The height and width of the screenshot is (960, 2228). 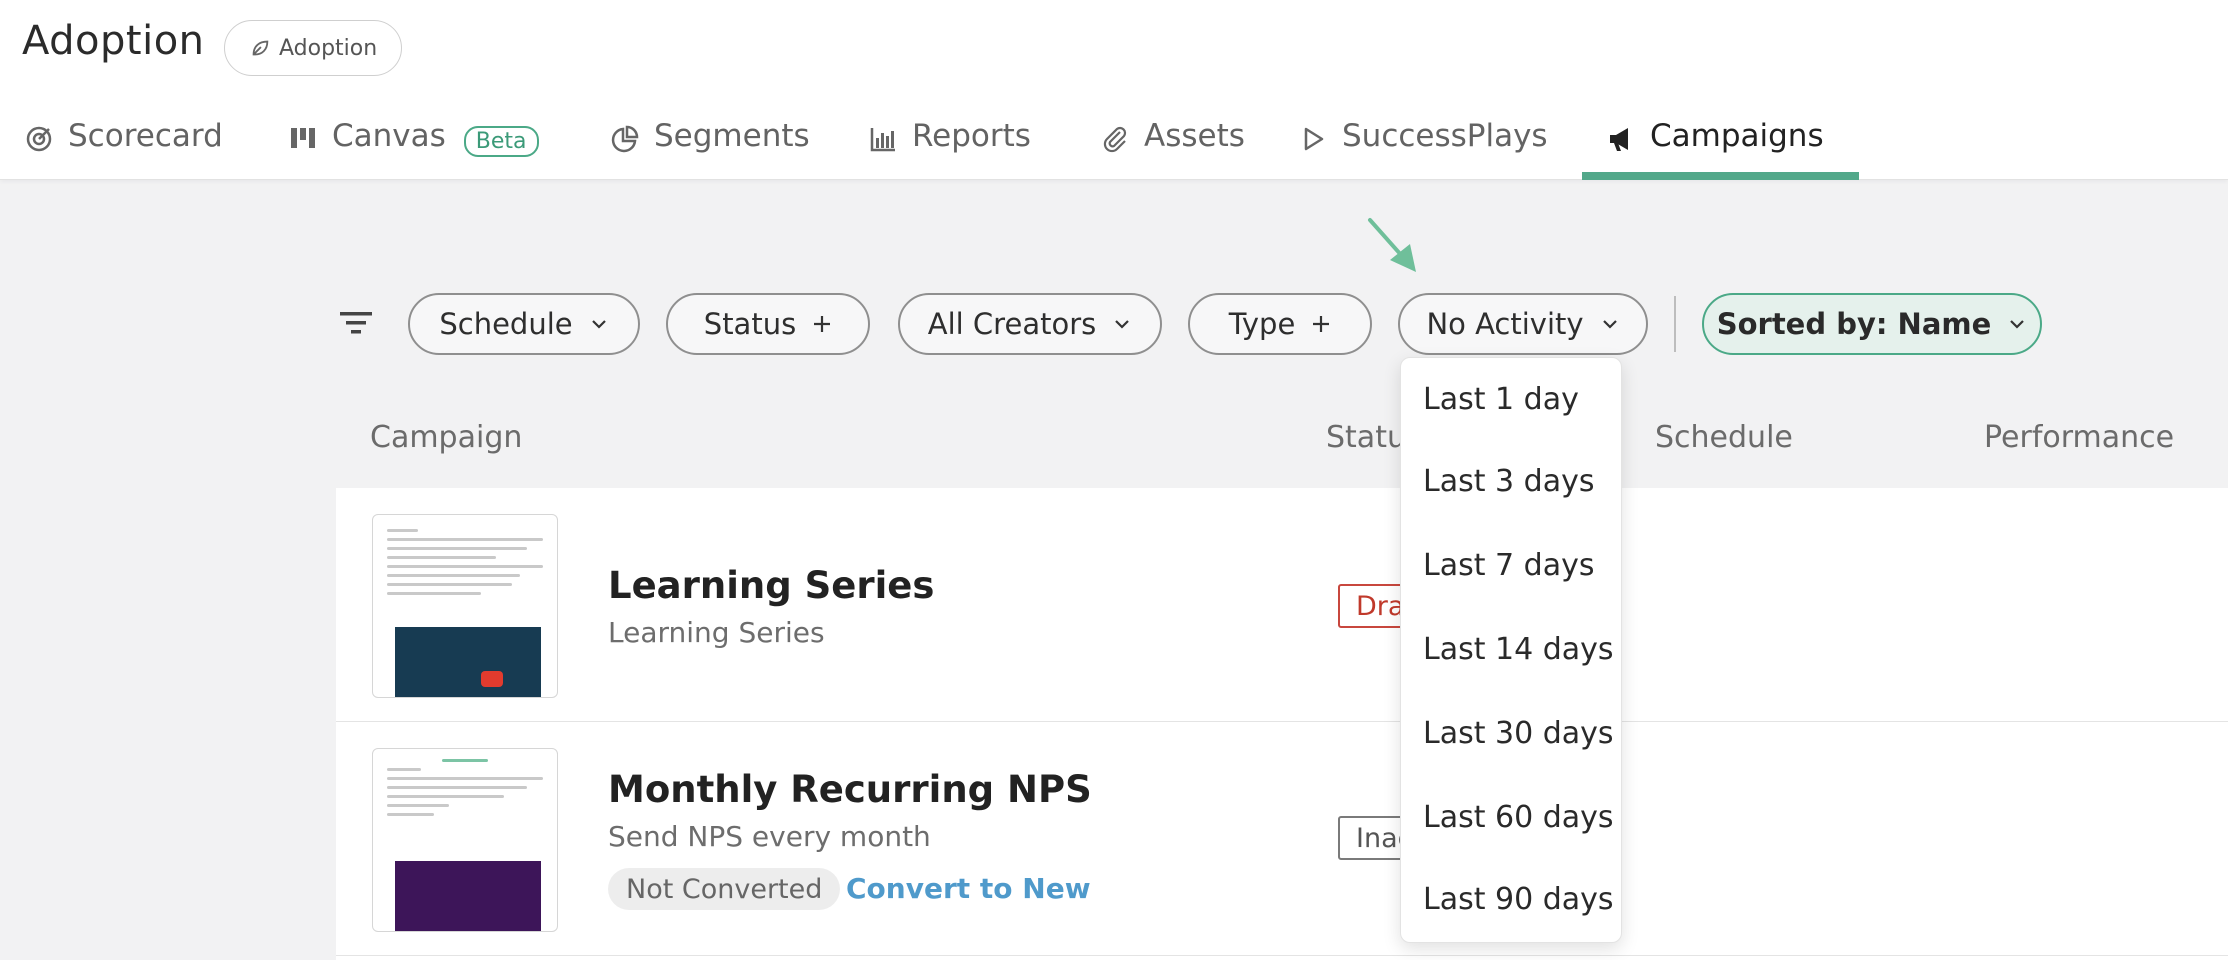 I want to click on activity-filter: No Activity, so click(x=1523, y=324).